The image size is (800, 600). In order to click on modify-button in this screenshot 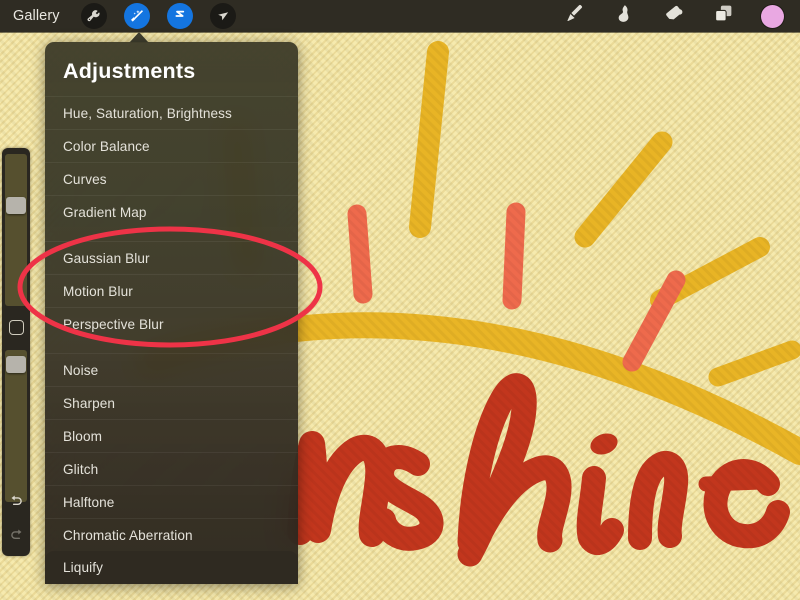, I will do `click(16, 327)`.